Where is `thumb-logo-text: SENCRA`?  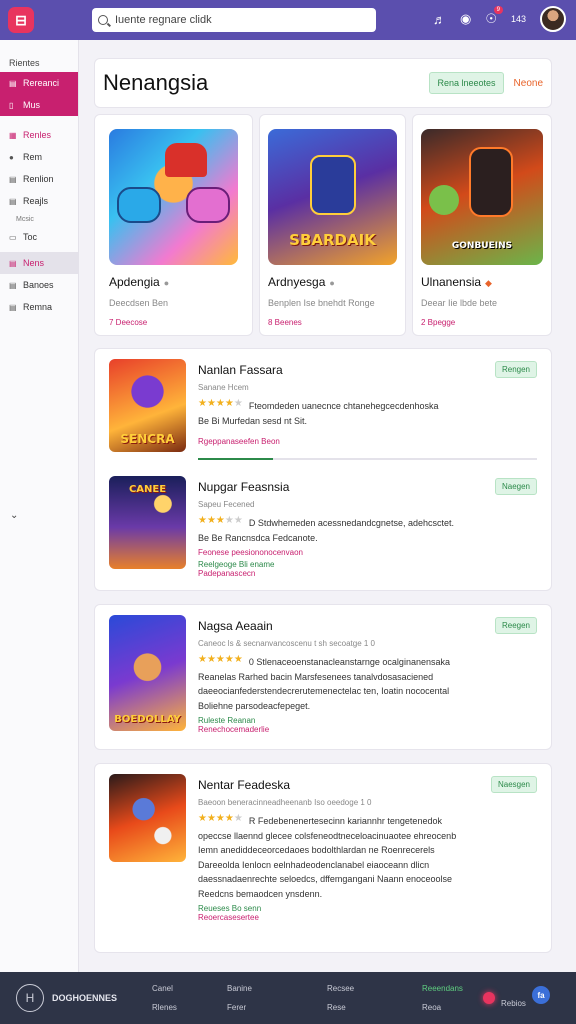 thumb-logo-text: SENCRA is located at coordinates (147, 439).